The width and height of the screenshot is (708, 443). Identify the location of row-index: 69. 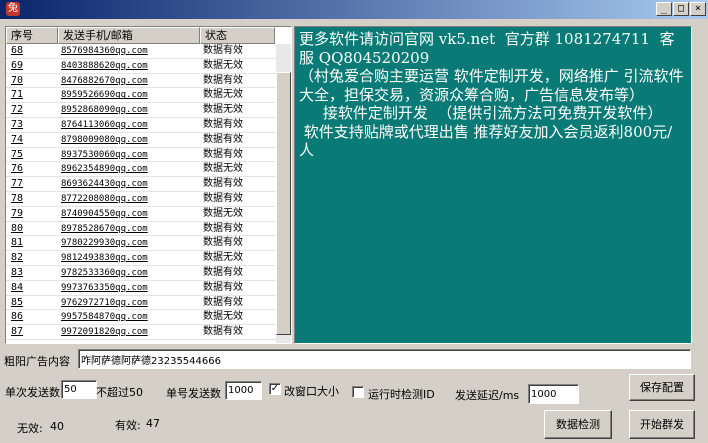
(17, 65).